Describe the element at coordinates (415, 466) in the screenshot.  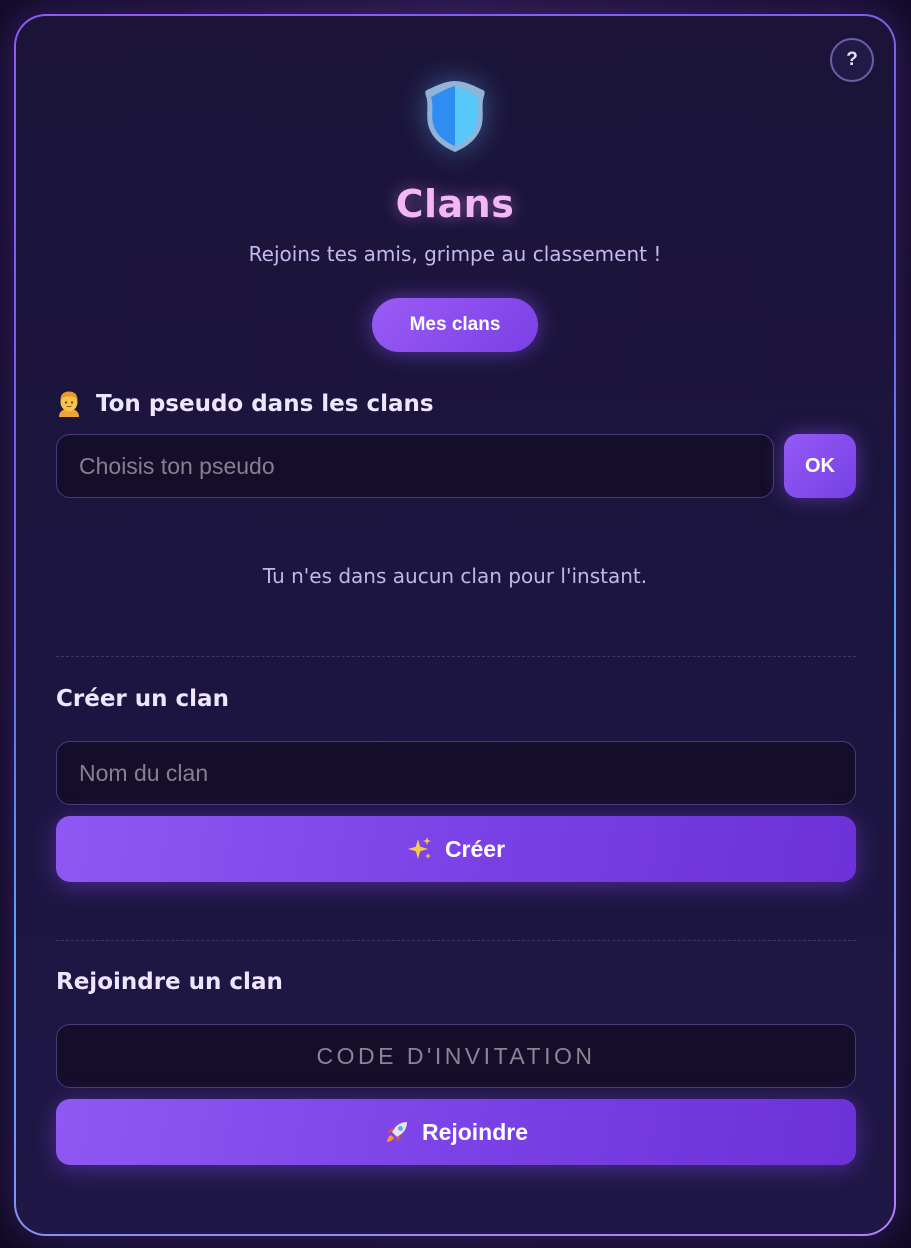
I see `pseudo-input: Choisis ton pseudo` at that location.